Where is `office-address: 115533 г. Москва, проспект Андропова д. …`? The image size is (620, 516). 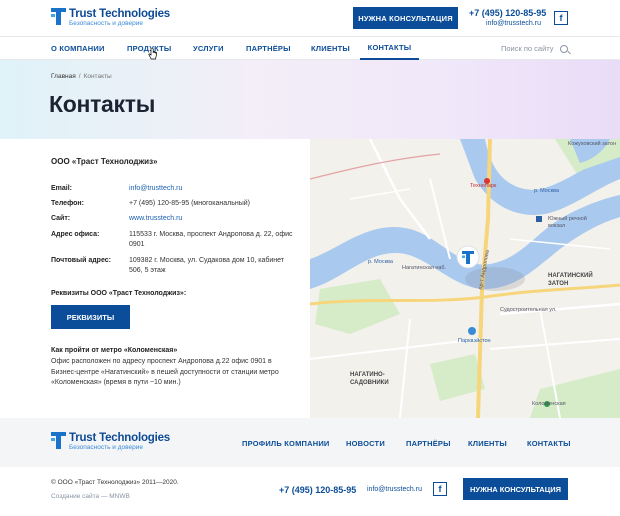 office-address: 115533 г. Москва, проспект Андропова д. … is located at coordinates (211, 239).